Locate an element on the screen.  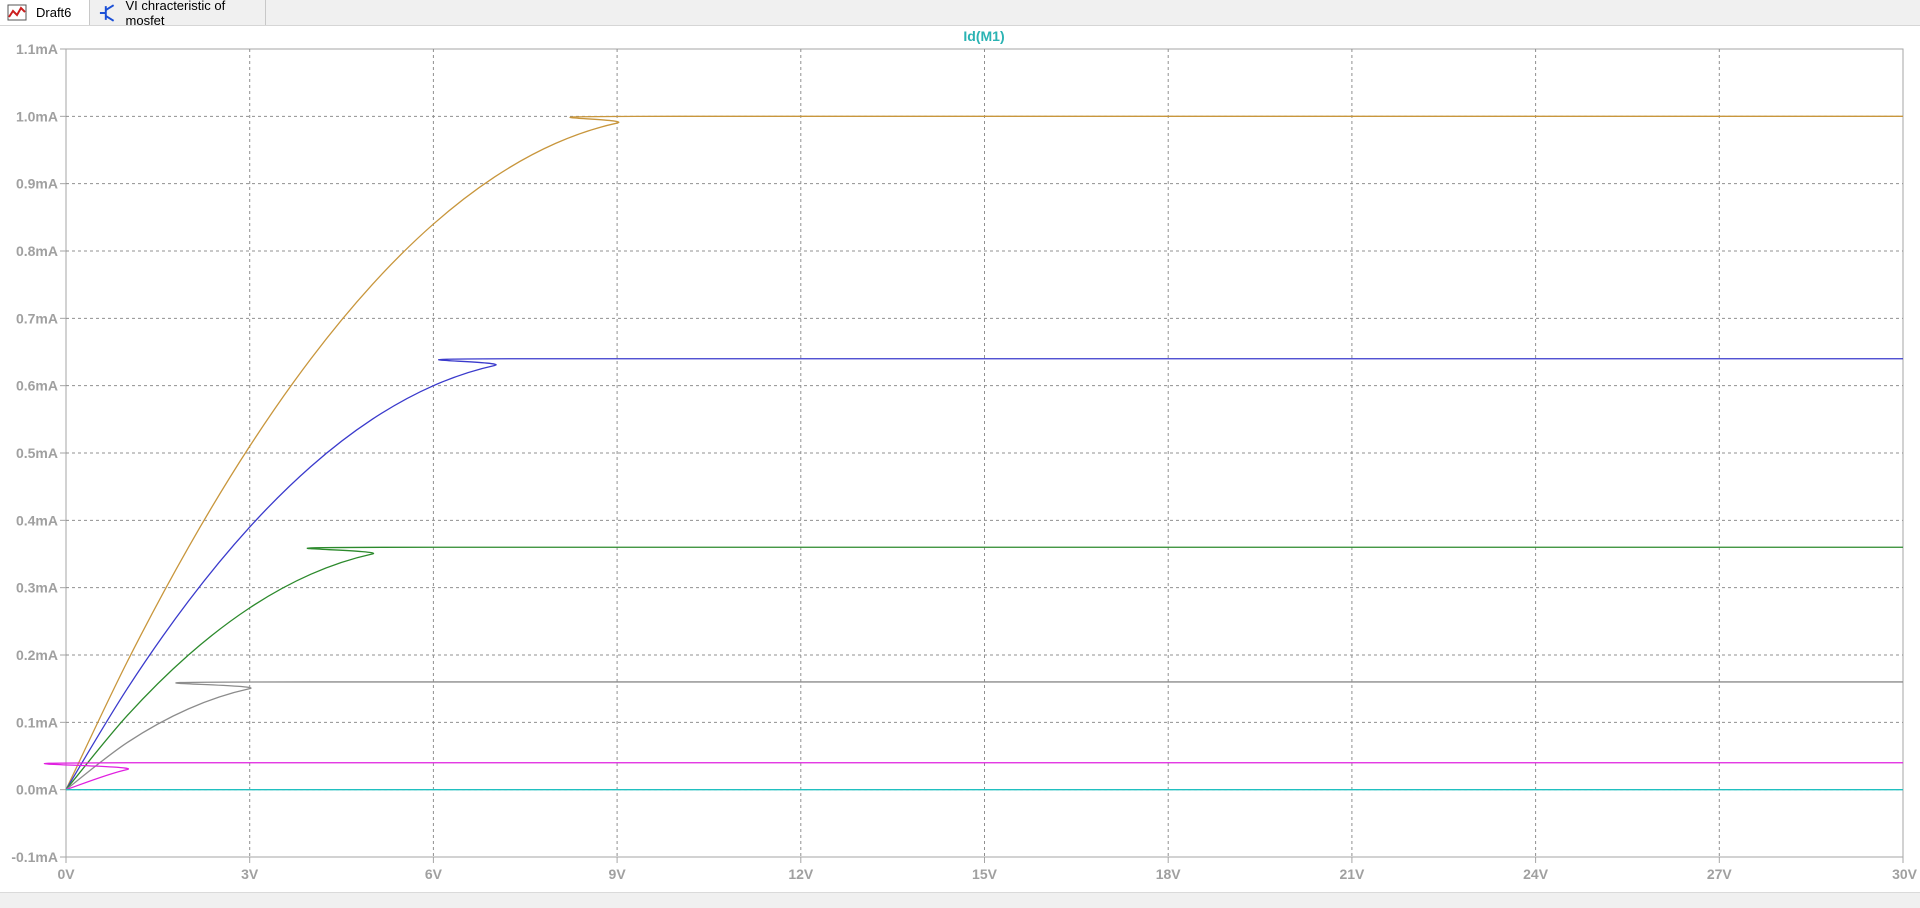
tab-bar: Draft6 VI chracteristic of mosfet is located at coordinates (960, 14).